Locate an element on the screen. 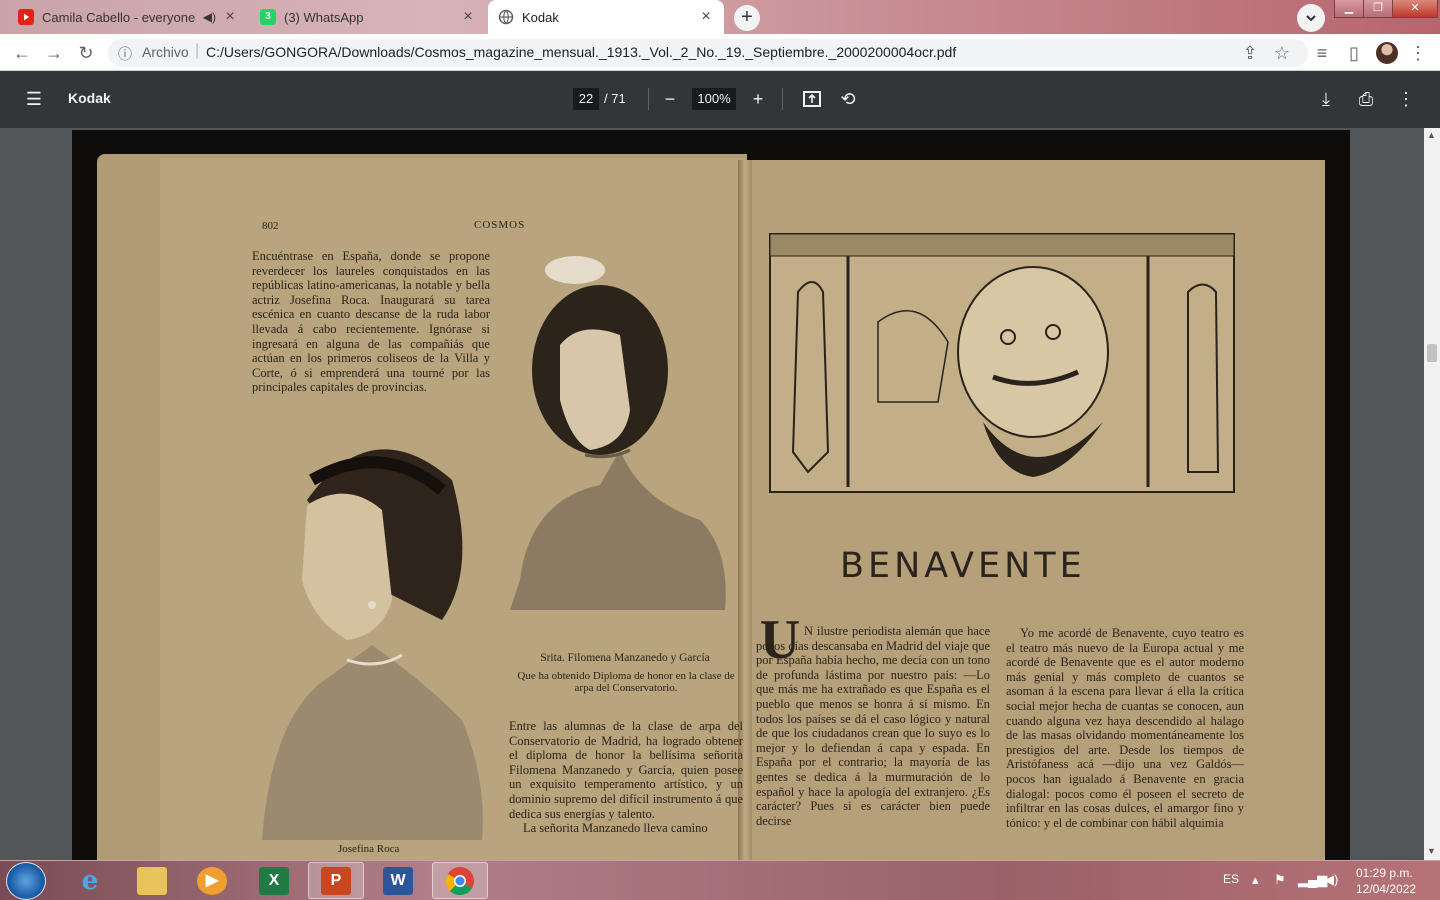  scrollbar is located at coordinates (1432, 494).